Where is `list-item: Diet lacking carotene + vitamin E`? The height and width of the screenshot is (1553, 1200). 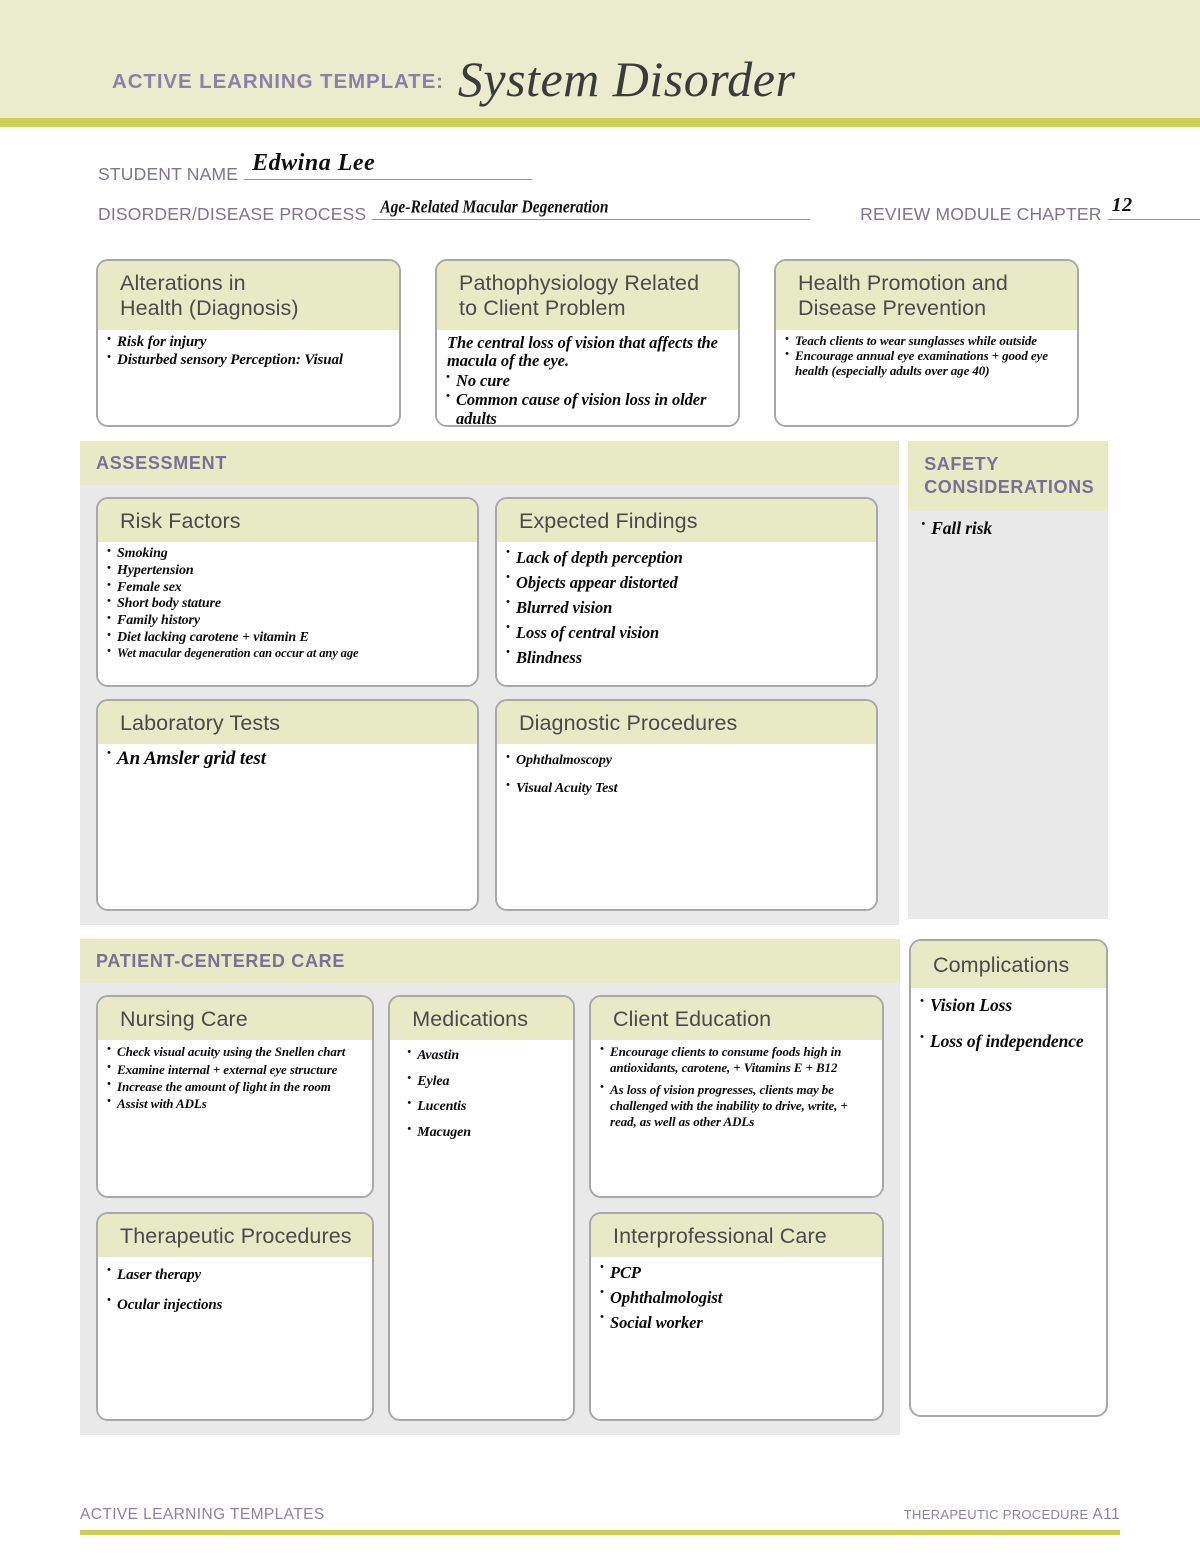
list-item: Diet lacking carotene + vitamin E is located at coordinates (287, 637).